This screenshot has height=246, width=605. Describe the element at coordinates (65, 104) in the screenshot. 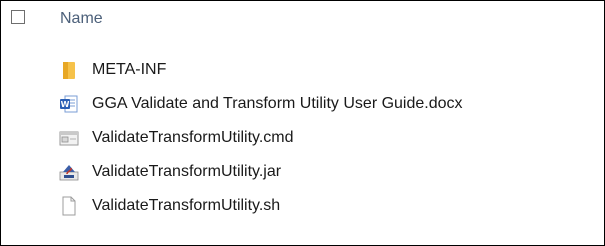

I see `svg-text: W` at that location.